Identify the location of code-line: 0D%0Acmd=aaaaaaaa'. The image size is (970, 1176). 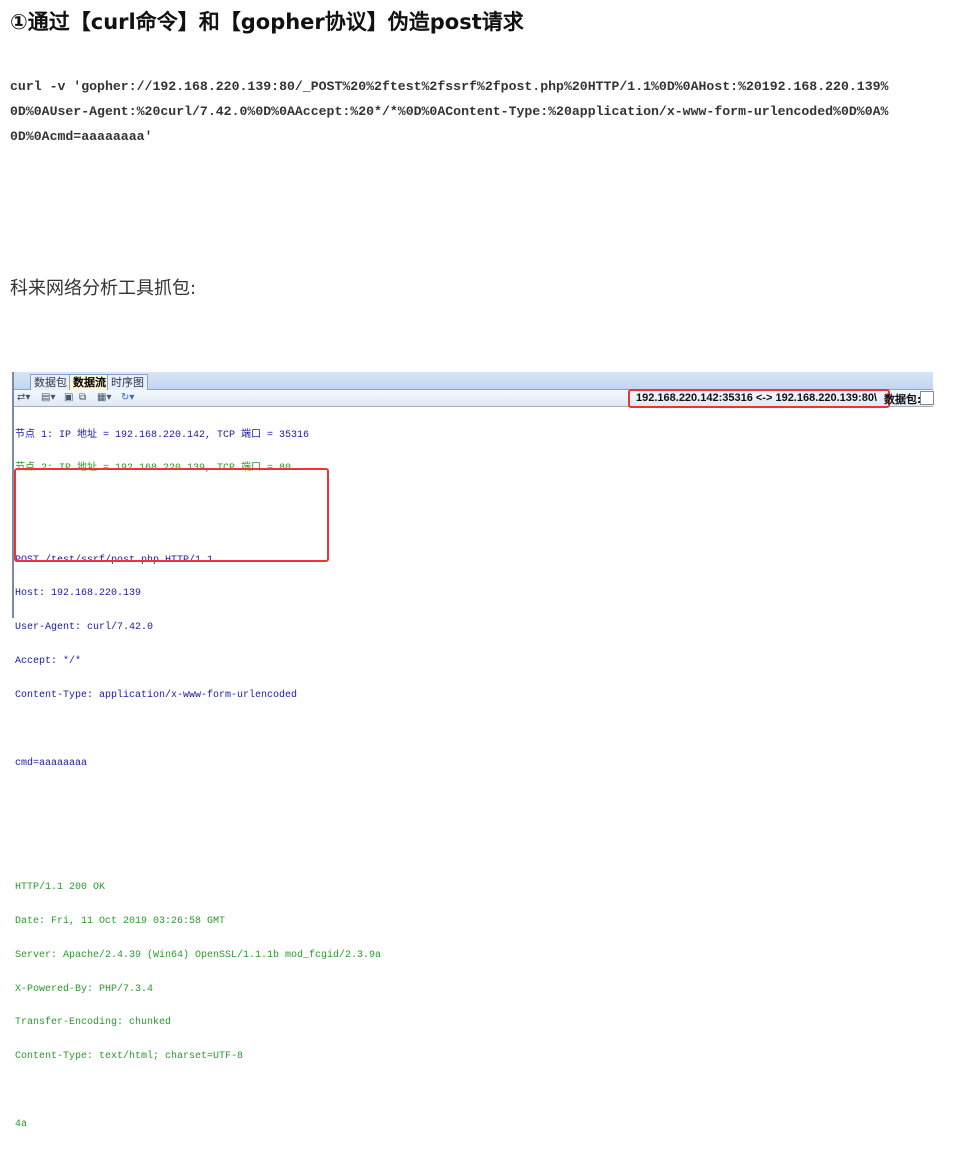
(81, 136).